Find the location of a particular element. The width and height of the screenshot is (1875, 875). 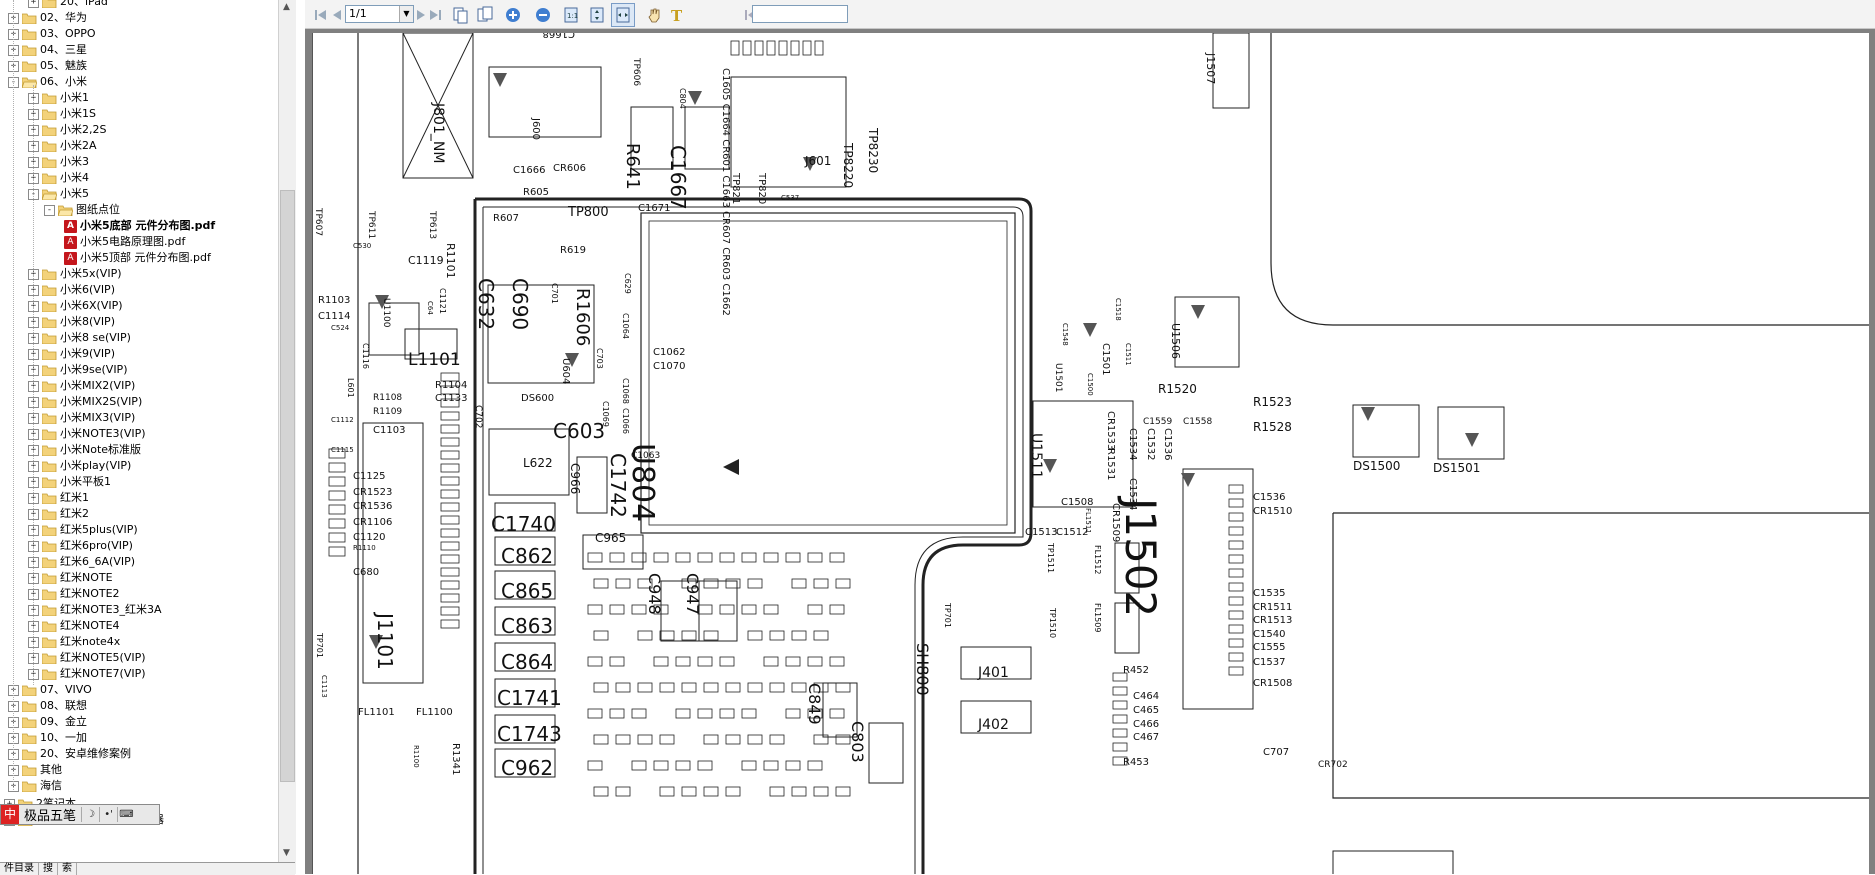

tree-guide-line is located at coordinates (13, 395).